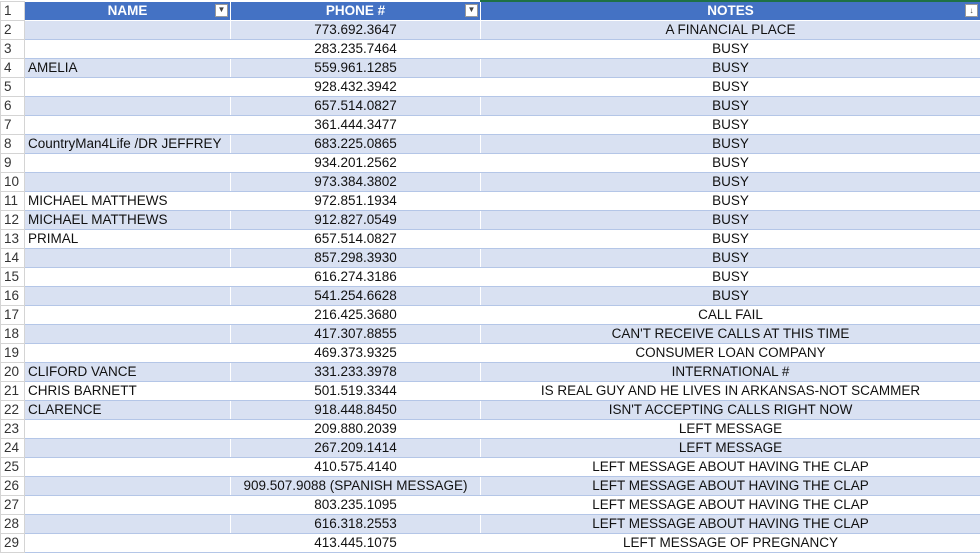 This screenshot has width=980, height=553. Describe the element at coordinates (13, 296) in the screenshot. I see `row-number: 16` at that location.